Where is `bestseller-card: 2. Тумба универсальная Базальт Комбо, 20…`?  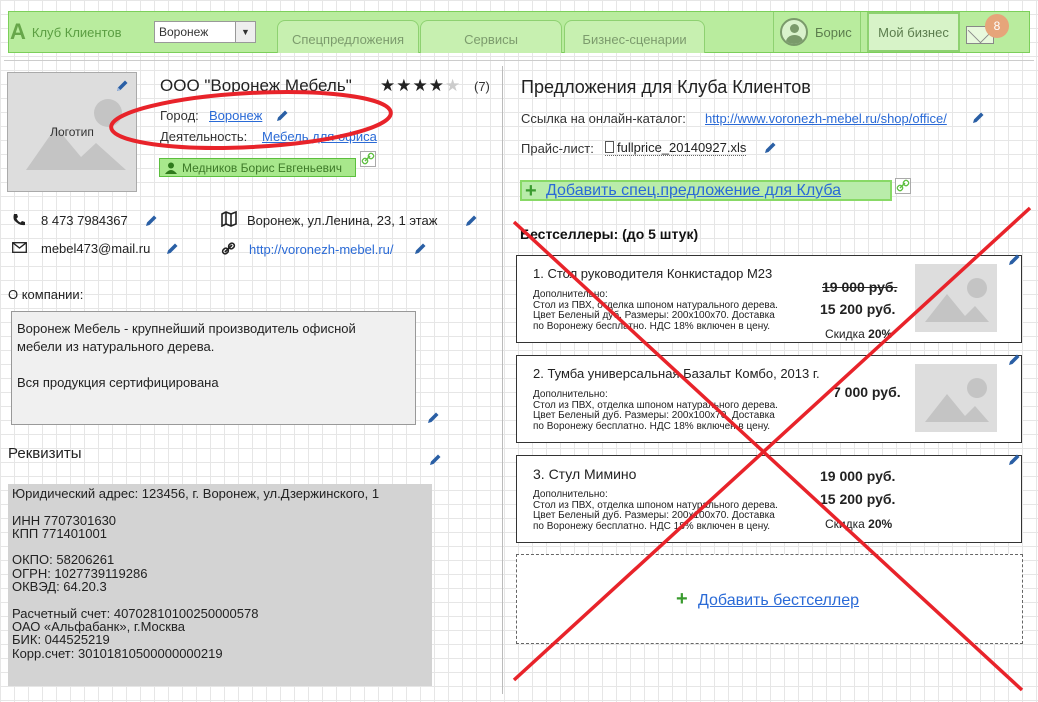 bestseller-card: 2. Тумба универсальная Базальт Комбо, 20… is located at coordinates (769, 398).